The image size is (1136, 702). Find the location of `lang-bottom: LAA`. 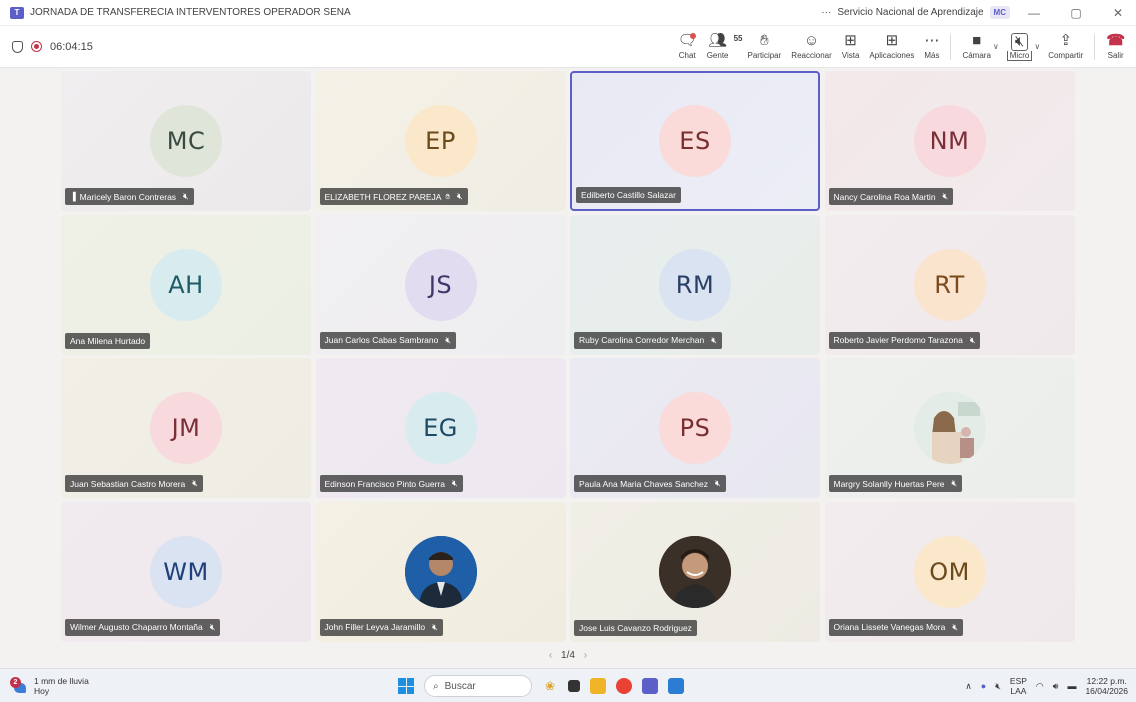

lang-bottom: LAA is located at coordinates (1018, 691).